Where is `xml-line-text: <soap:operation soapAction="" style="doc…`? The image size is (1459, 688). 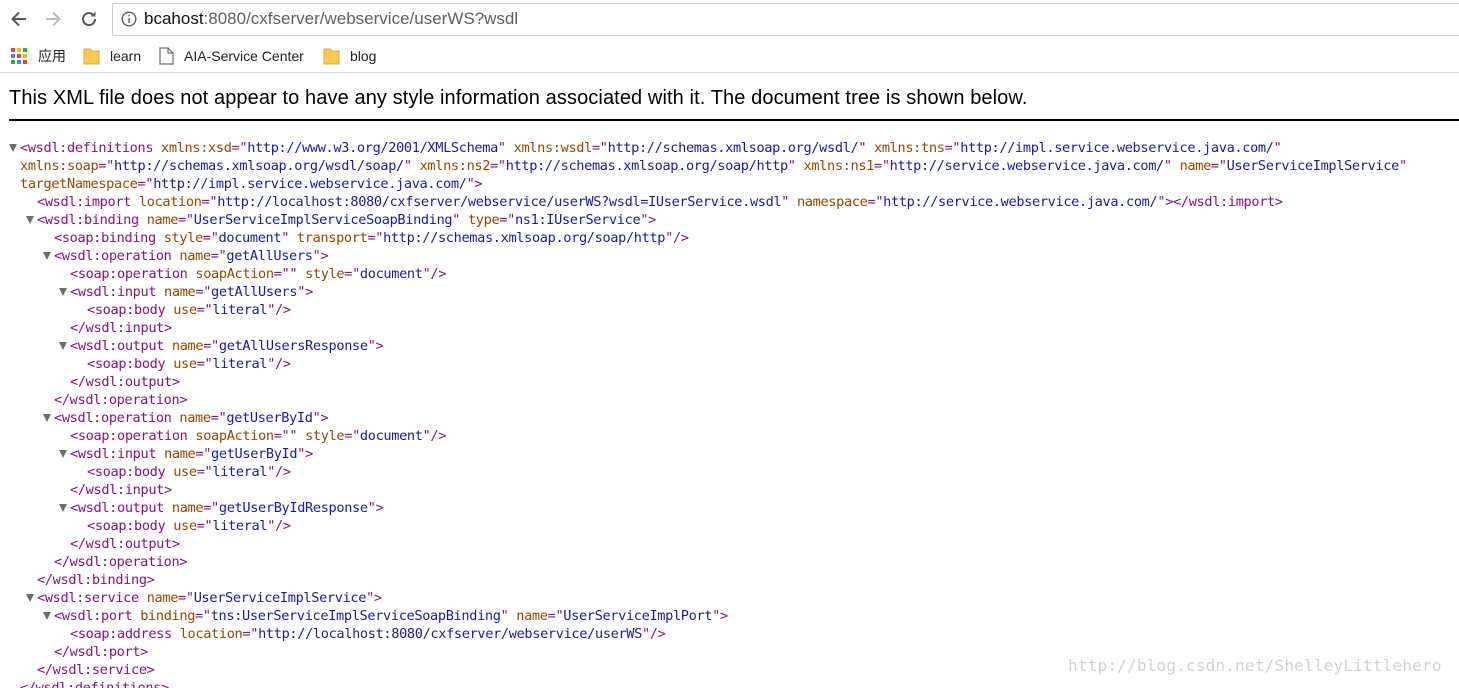 xml-line-text: <soap:operation soapAction="" style="doc… is located at coordinates (258, 436).